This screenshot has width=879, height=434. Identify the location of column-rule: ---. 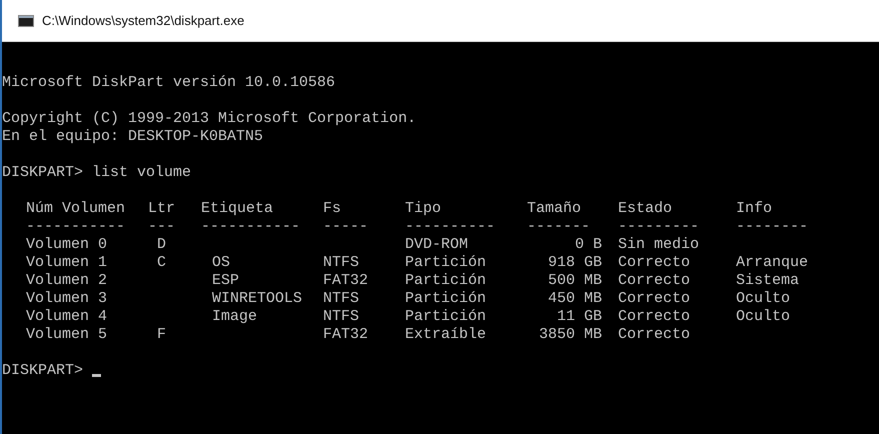
(162, 227).